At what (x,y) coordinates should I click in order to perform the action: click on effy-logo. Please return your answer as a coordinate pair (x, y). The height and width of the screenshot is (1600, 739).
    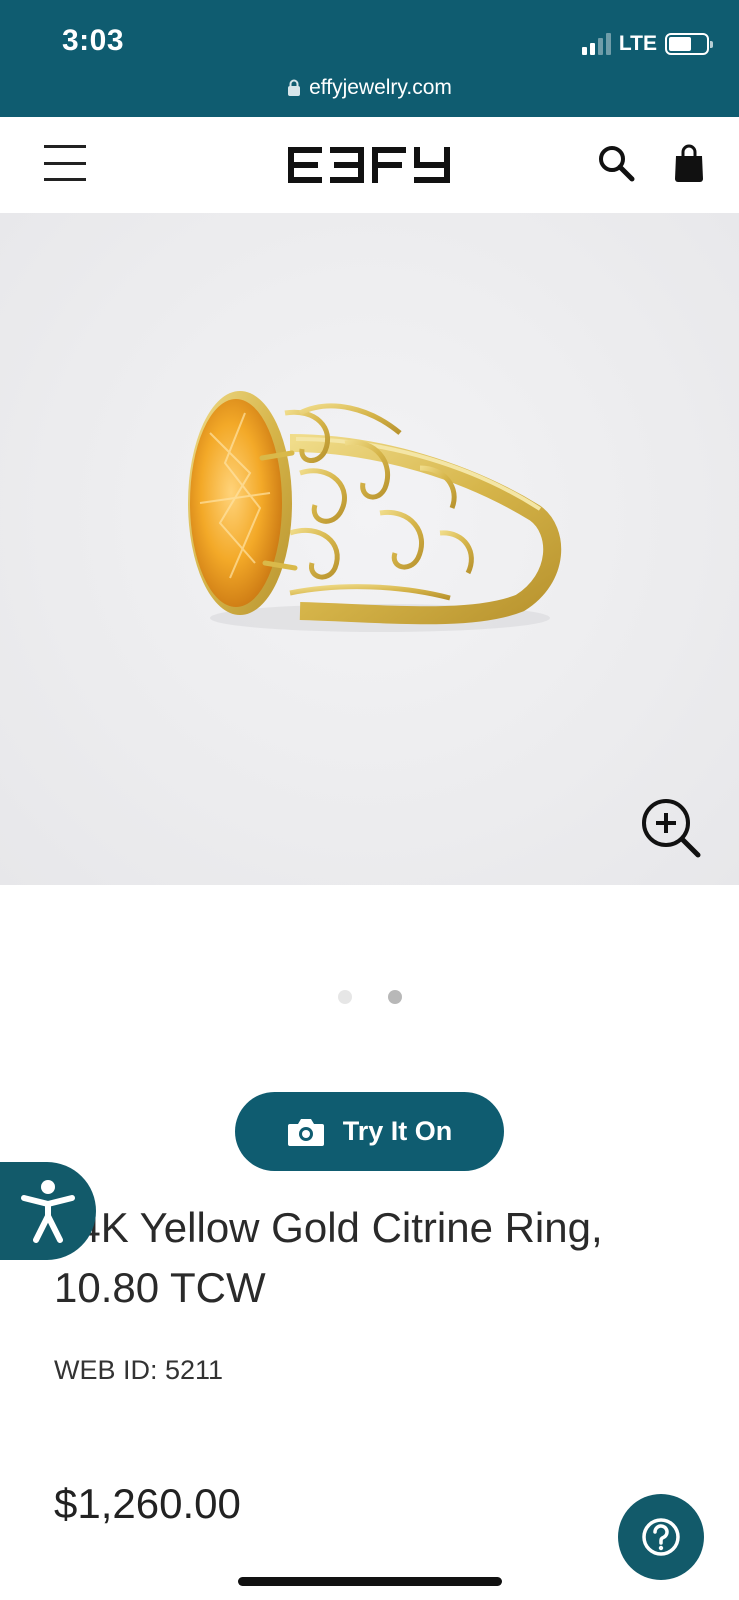
    Looking at the image, I should click on (369, 165).